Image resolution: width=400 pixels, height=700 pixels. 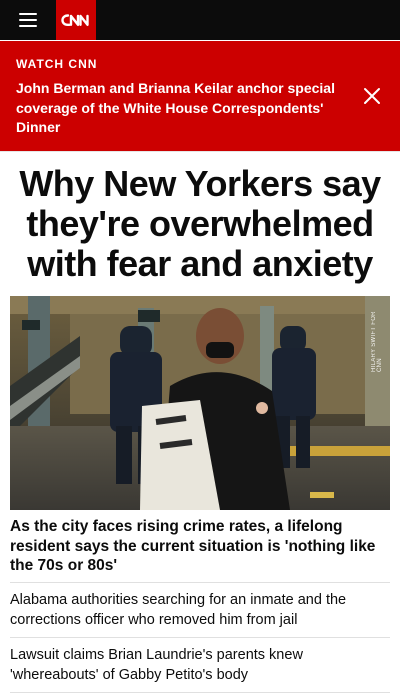 I want to click on banner-kicker: WATCH CNN, so click(x=57, y=64).